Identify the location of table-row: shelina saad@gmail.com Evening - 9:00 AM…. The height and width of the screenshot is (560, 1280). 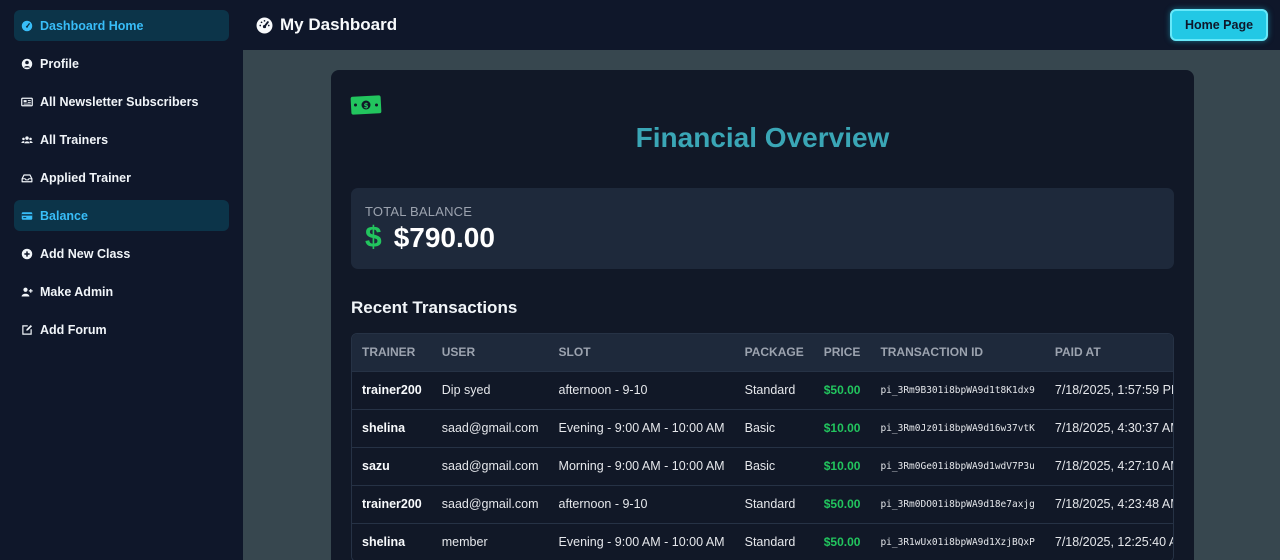
(763, 428).